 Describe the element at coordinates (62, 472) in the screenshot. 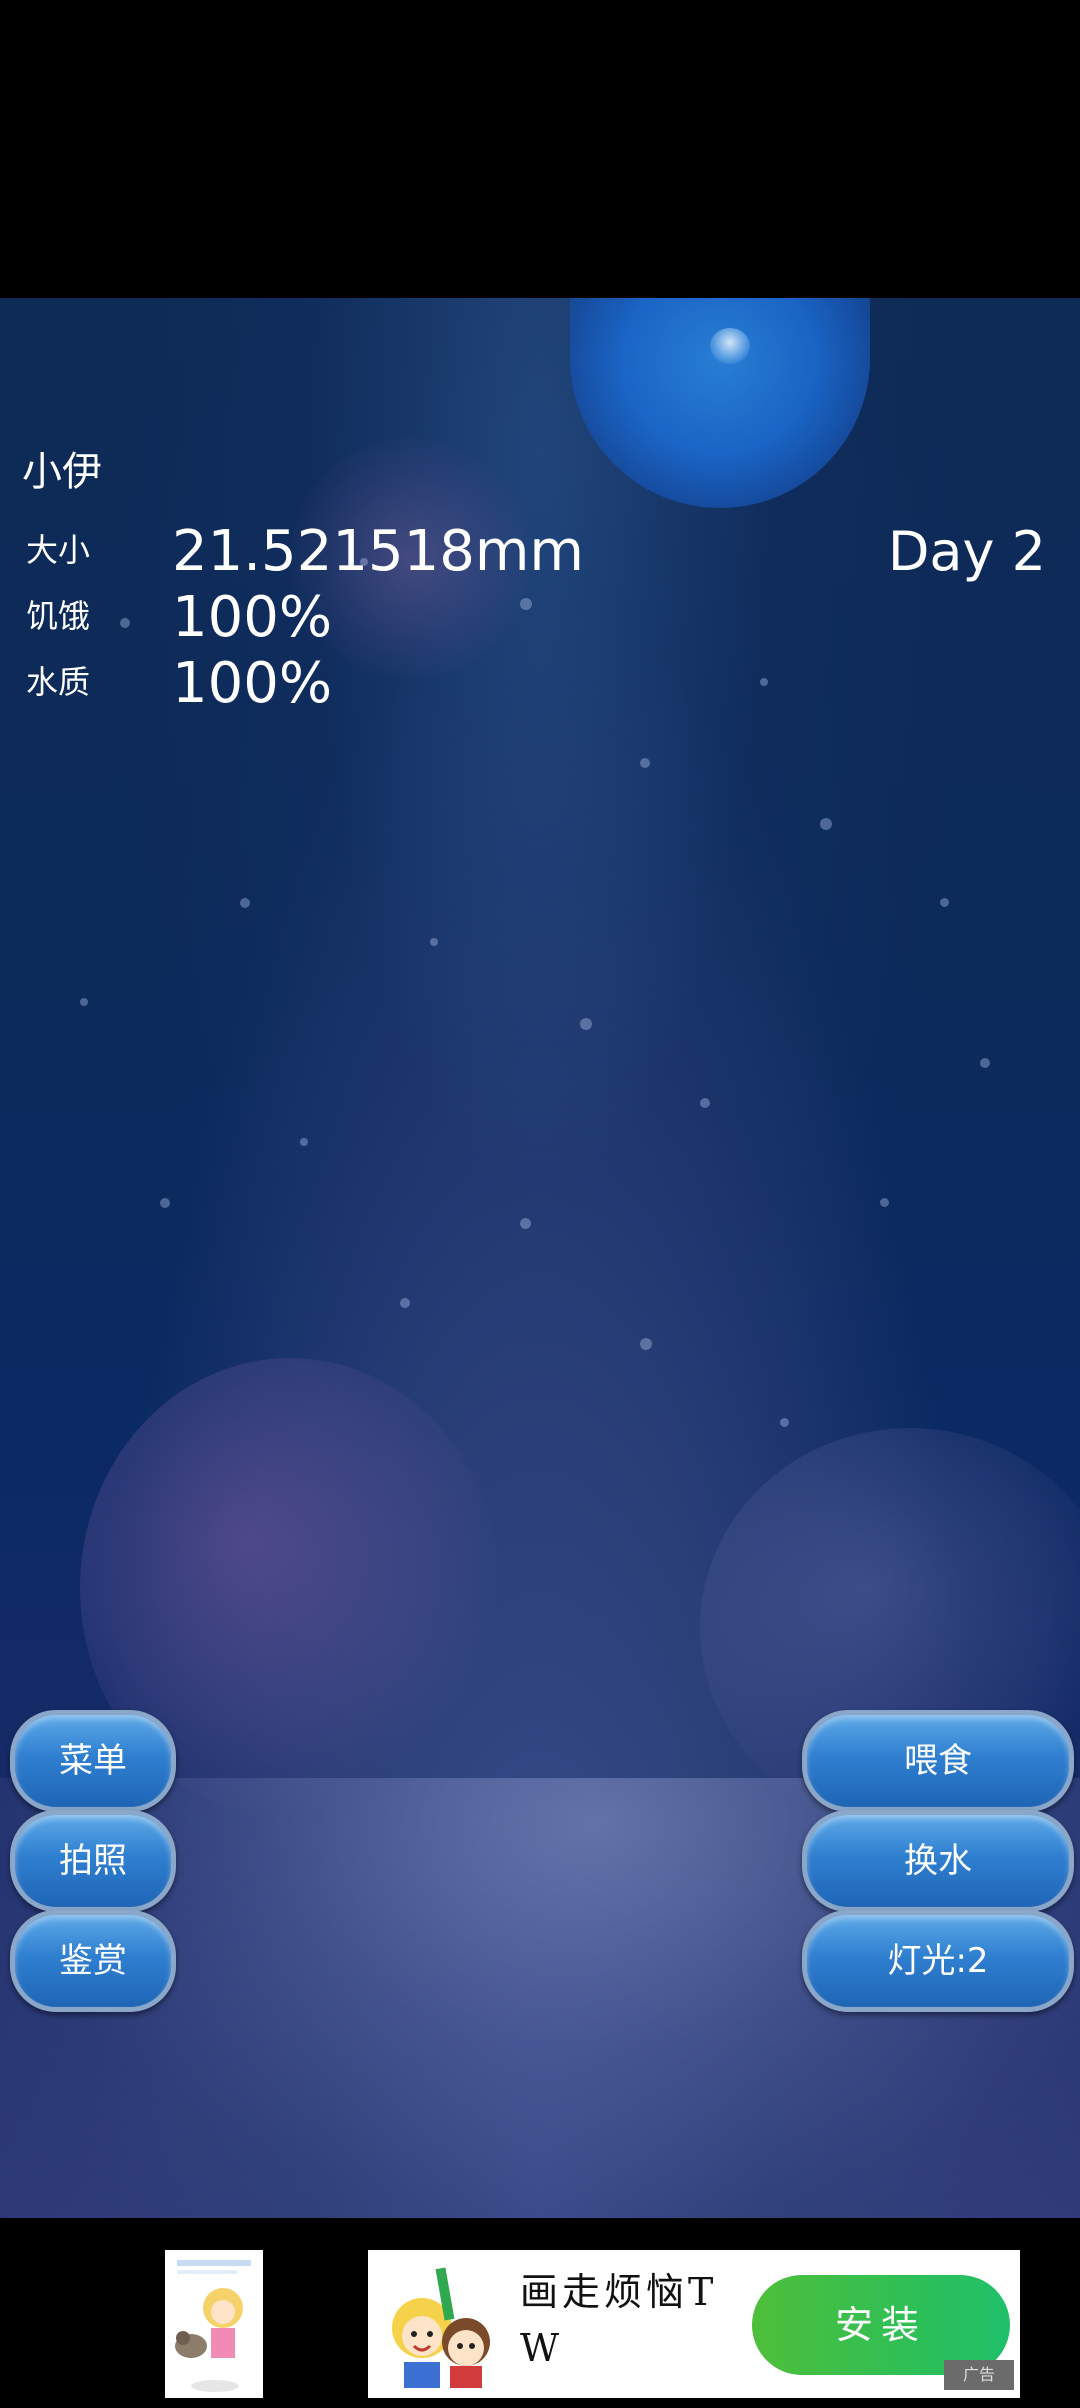

I see `pet-name: 小伊` at that location.